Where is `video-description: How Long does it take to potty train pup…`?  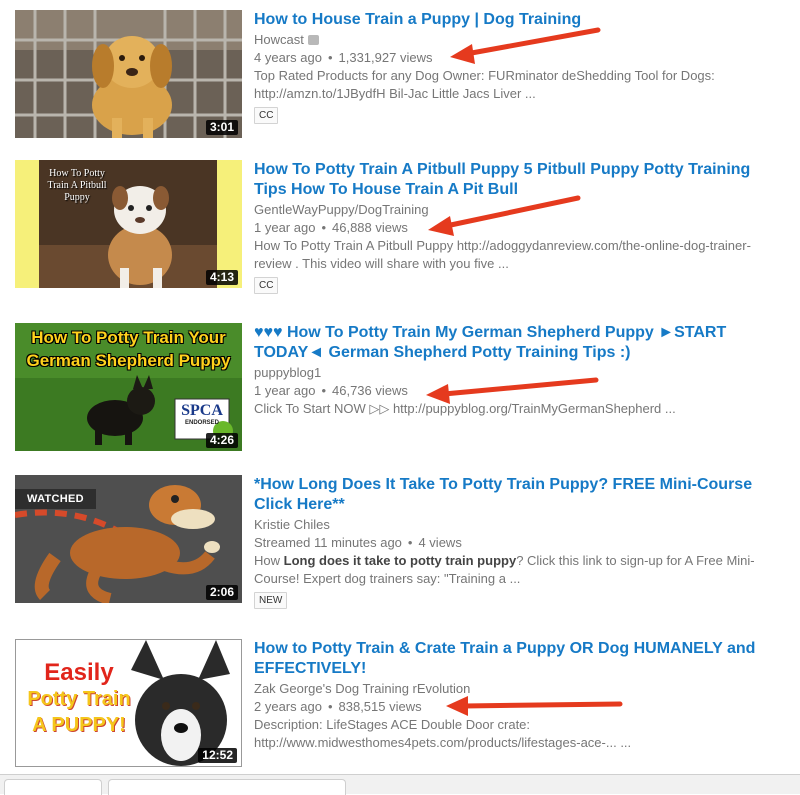 video-description: How Long does it take to potty train pup… is located at coordinates (514, 570).